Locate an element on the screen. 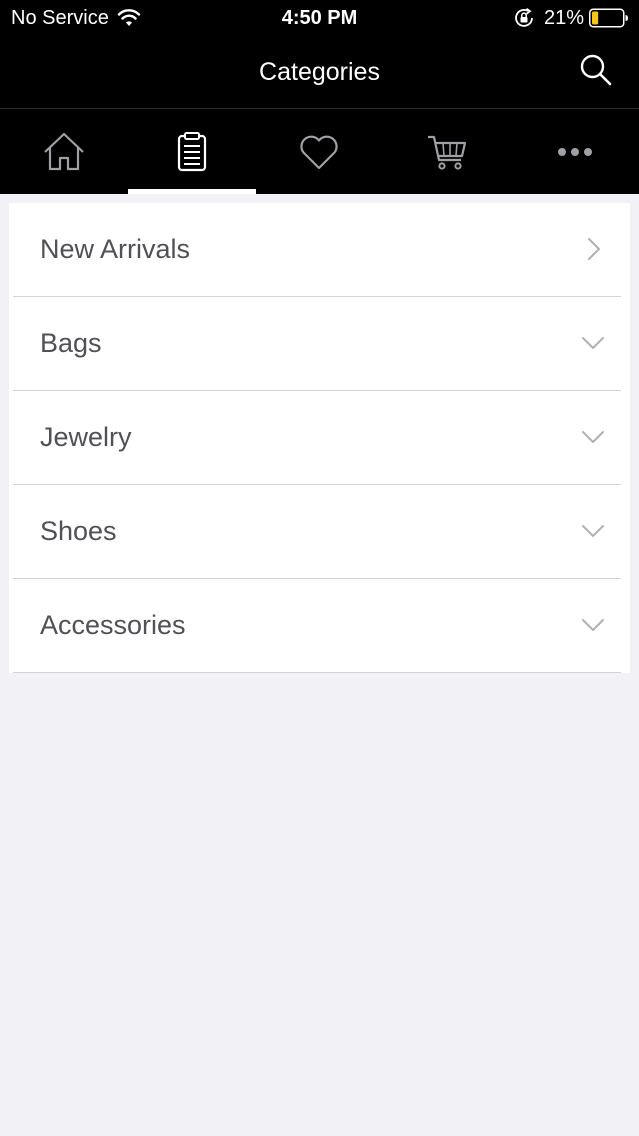 Image resolution: width=639 pixels, height=1136 pixels. chevron-right-icon is located at coordinates (594, 249).